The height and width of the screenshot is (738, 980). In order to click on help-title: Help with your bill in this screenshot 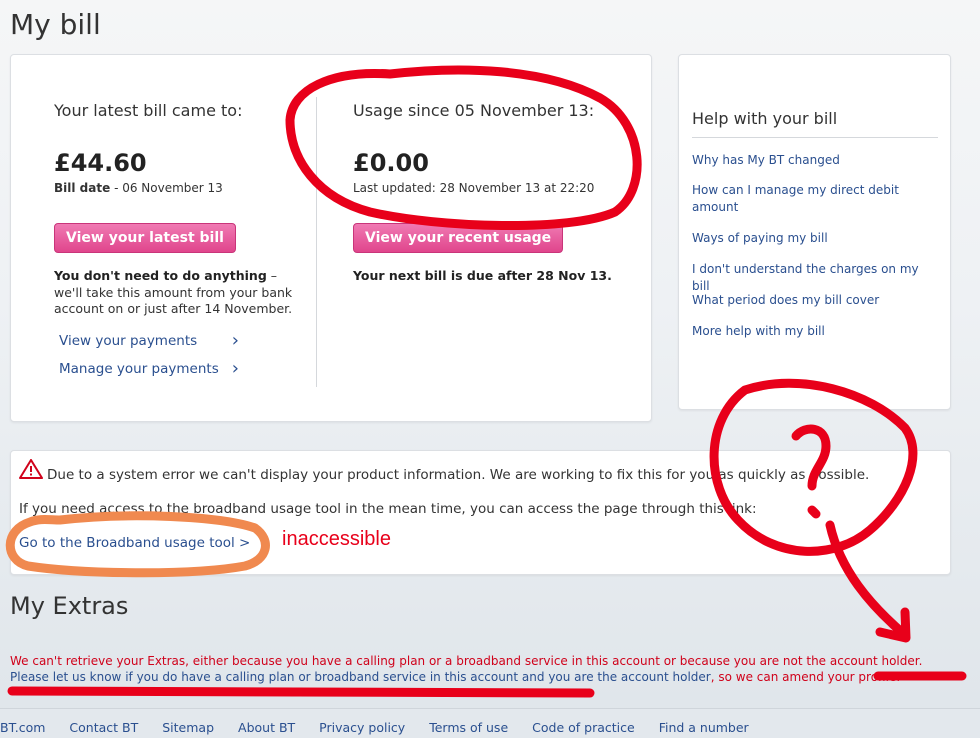, I will do `click(765, 118)`.